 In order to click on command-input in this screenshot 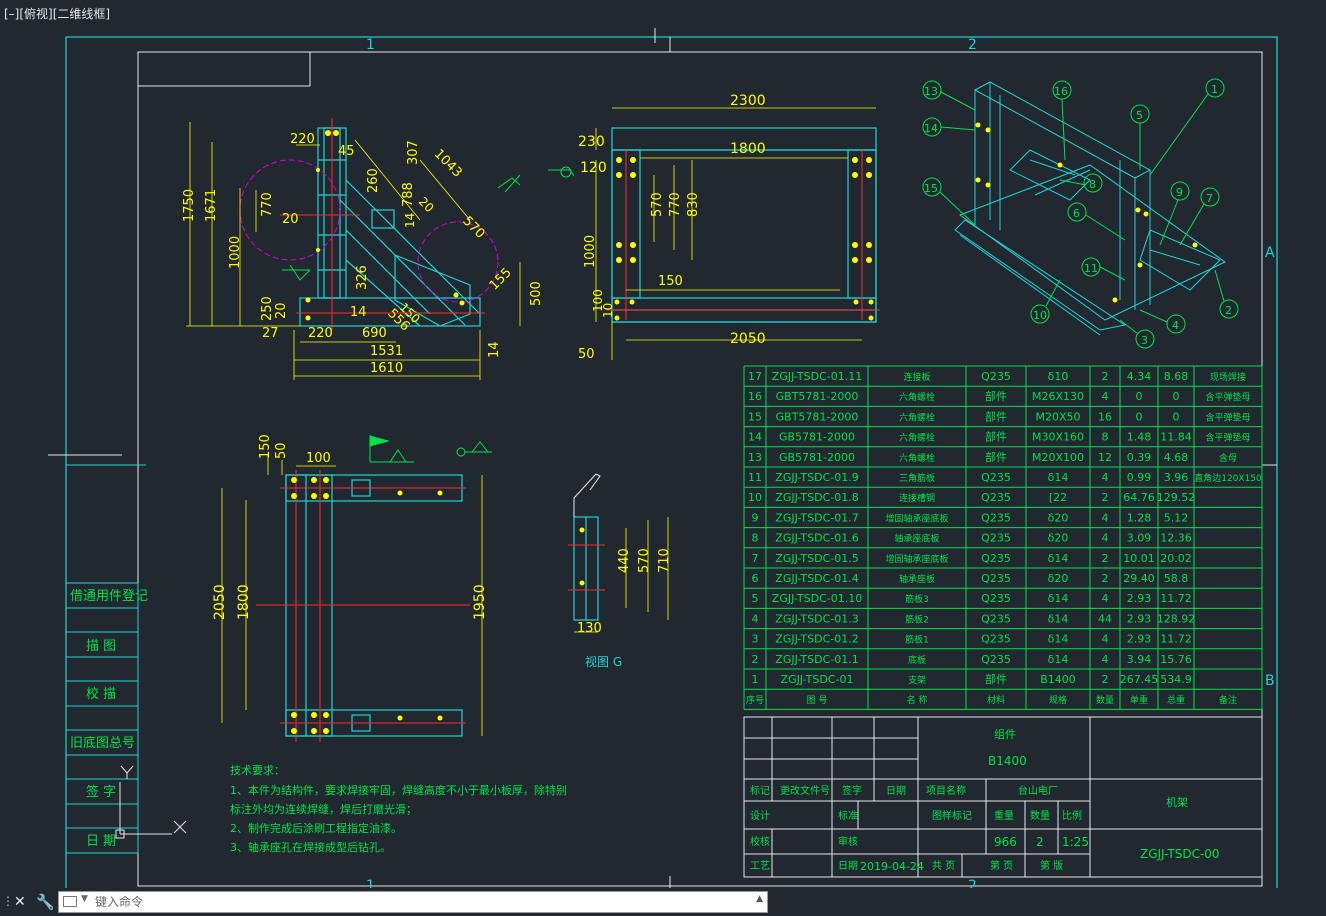, I will do `click(415, 902)`.